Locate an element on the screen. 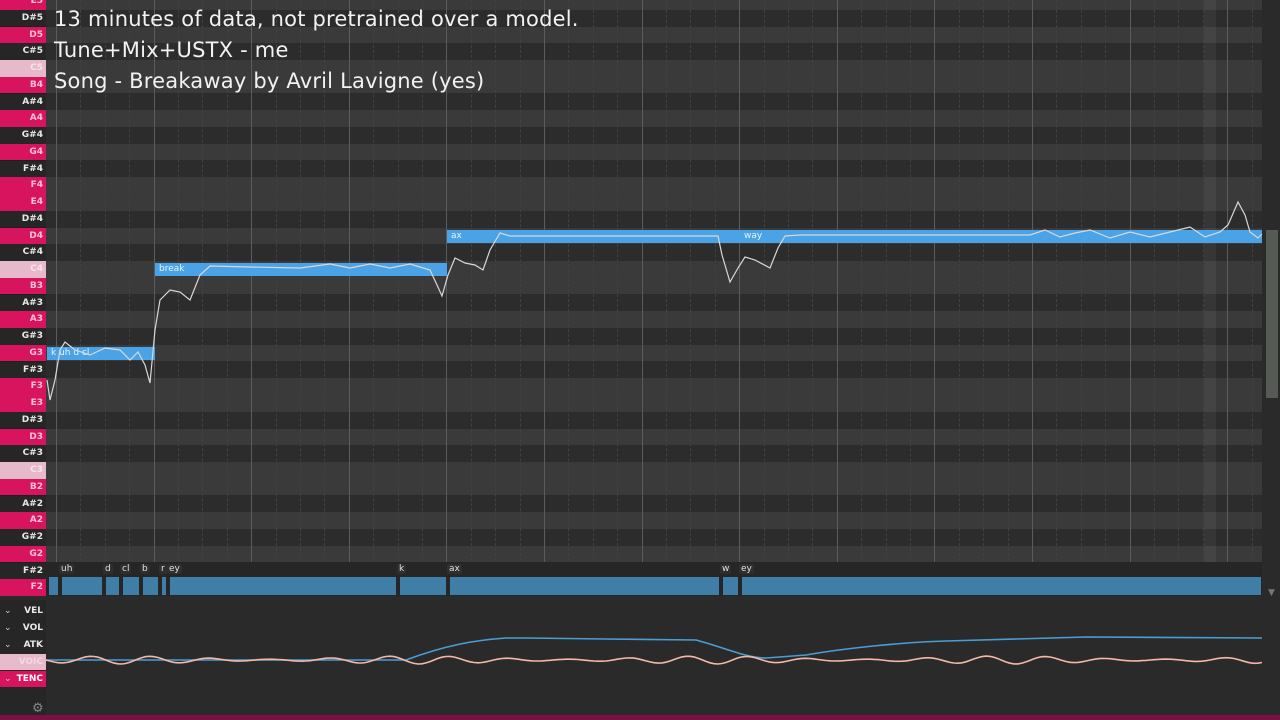 Image resolution: width=1280 pixels, height=720 pixels. tension-curve is located at coordinates (654, 660).